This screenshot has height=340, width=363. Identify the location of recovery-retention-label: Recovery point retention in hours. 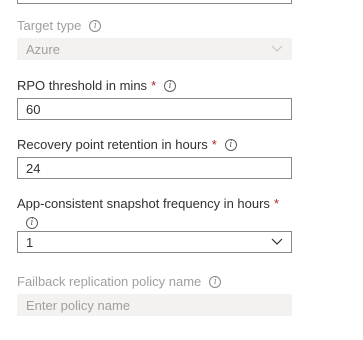
(112, 144).